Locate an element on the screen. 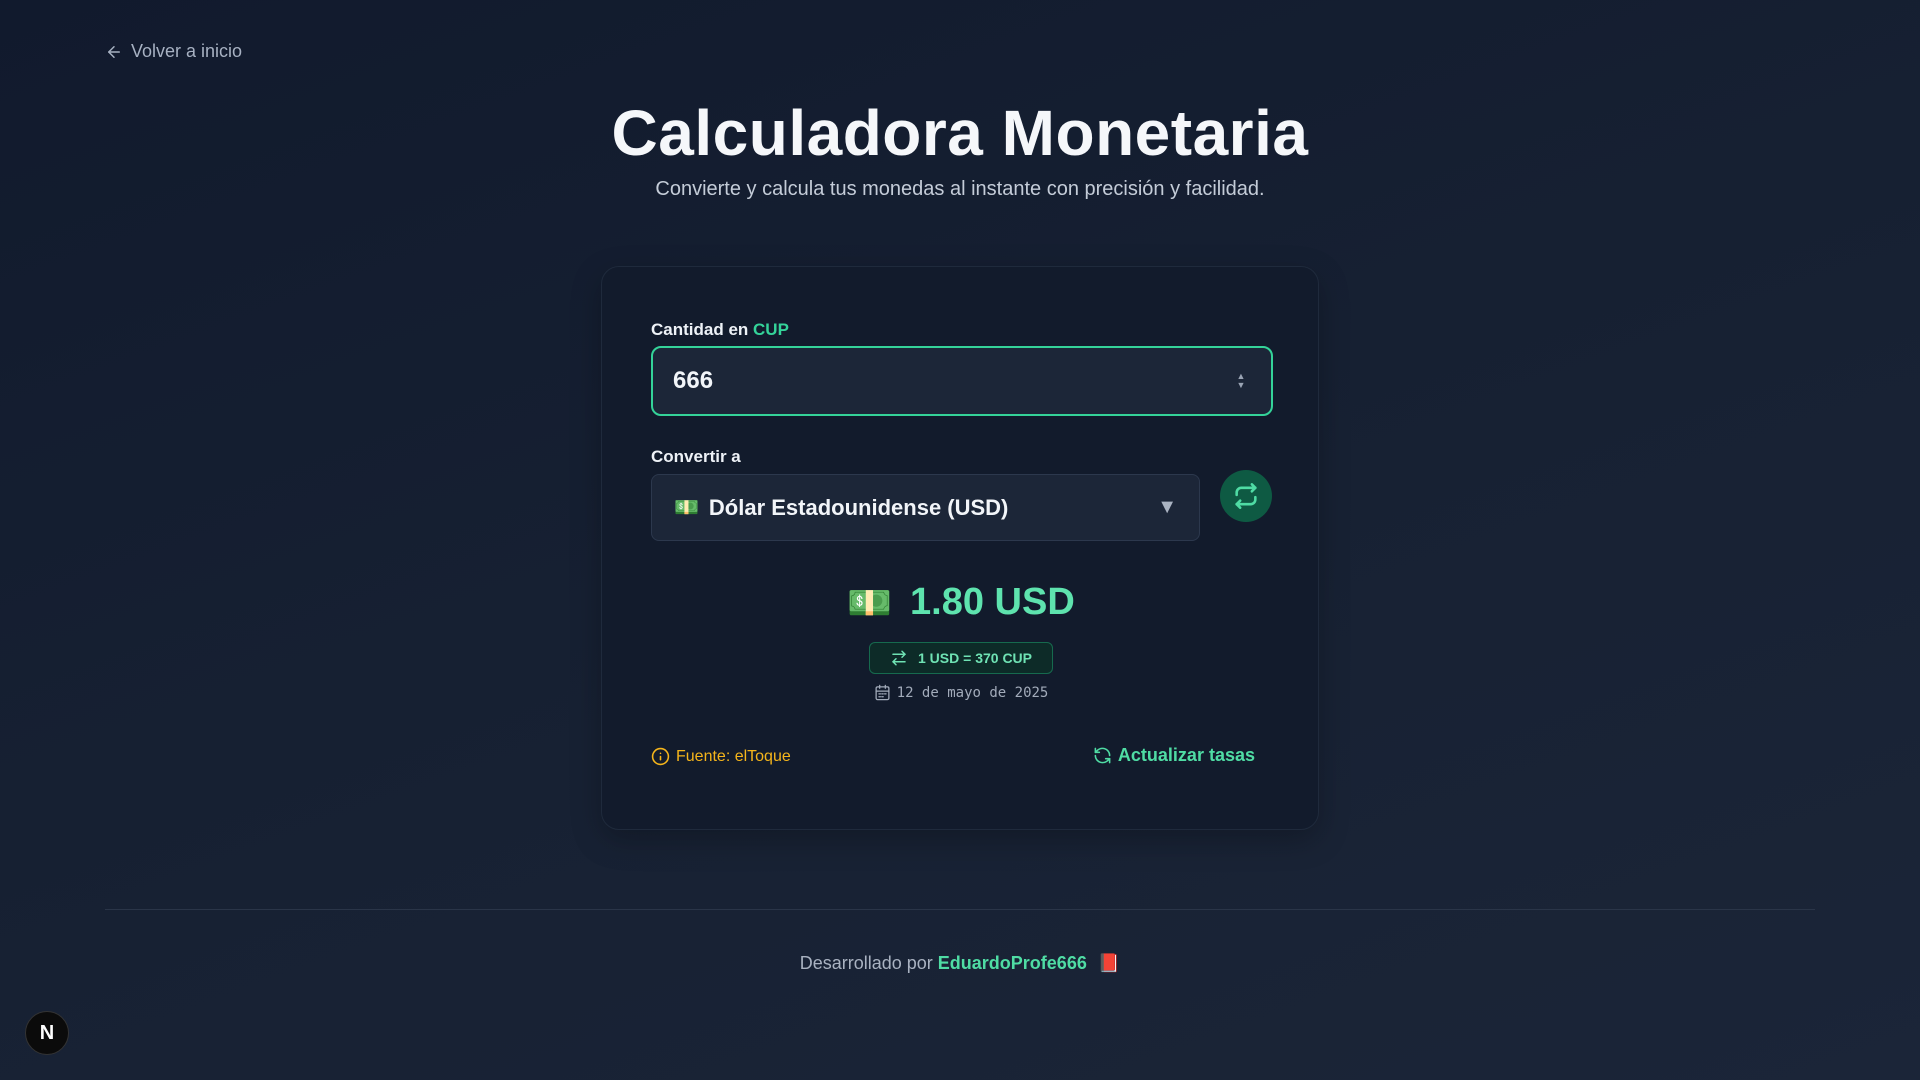  back-link: Volver a inicio is located at coordinates (173, 51).